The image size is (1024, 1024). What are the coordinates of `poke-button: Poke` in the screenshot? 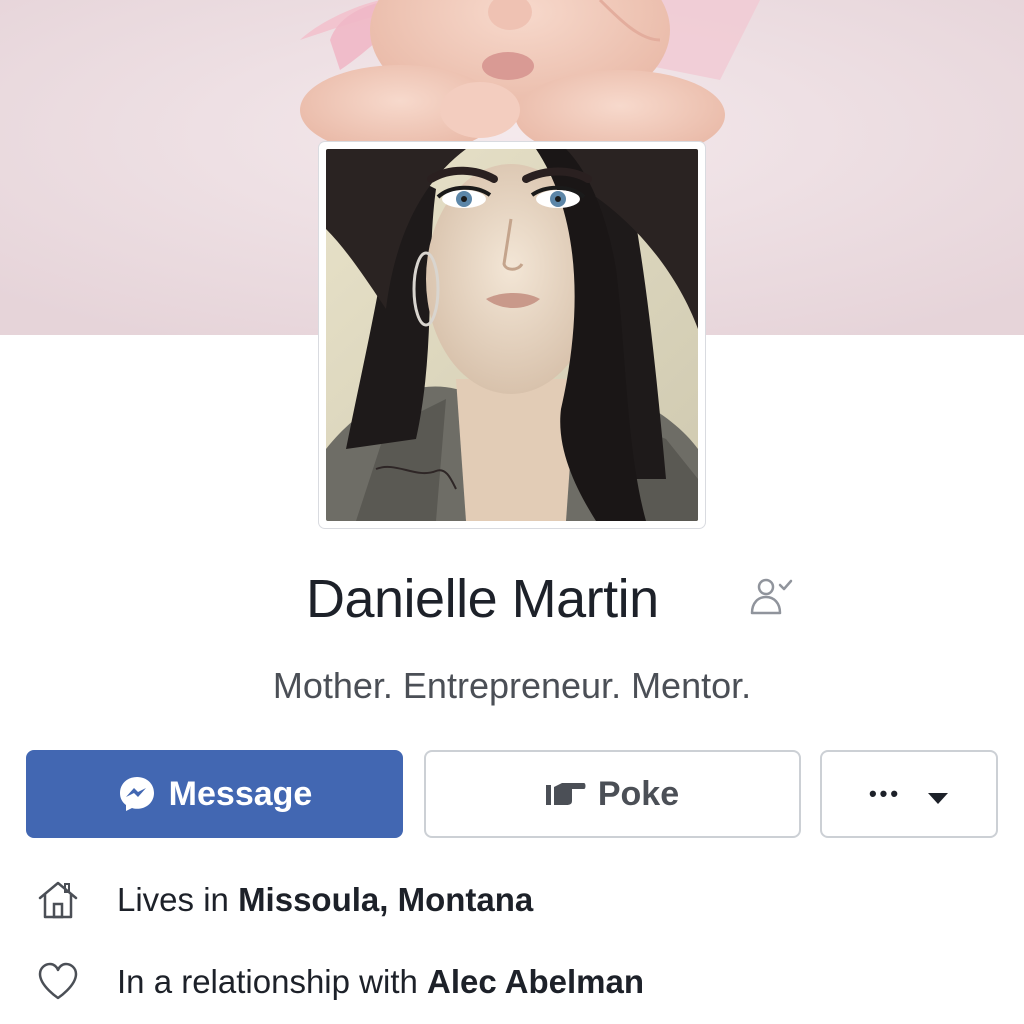 It's located at (612, 794).